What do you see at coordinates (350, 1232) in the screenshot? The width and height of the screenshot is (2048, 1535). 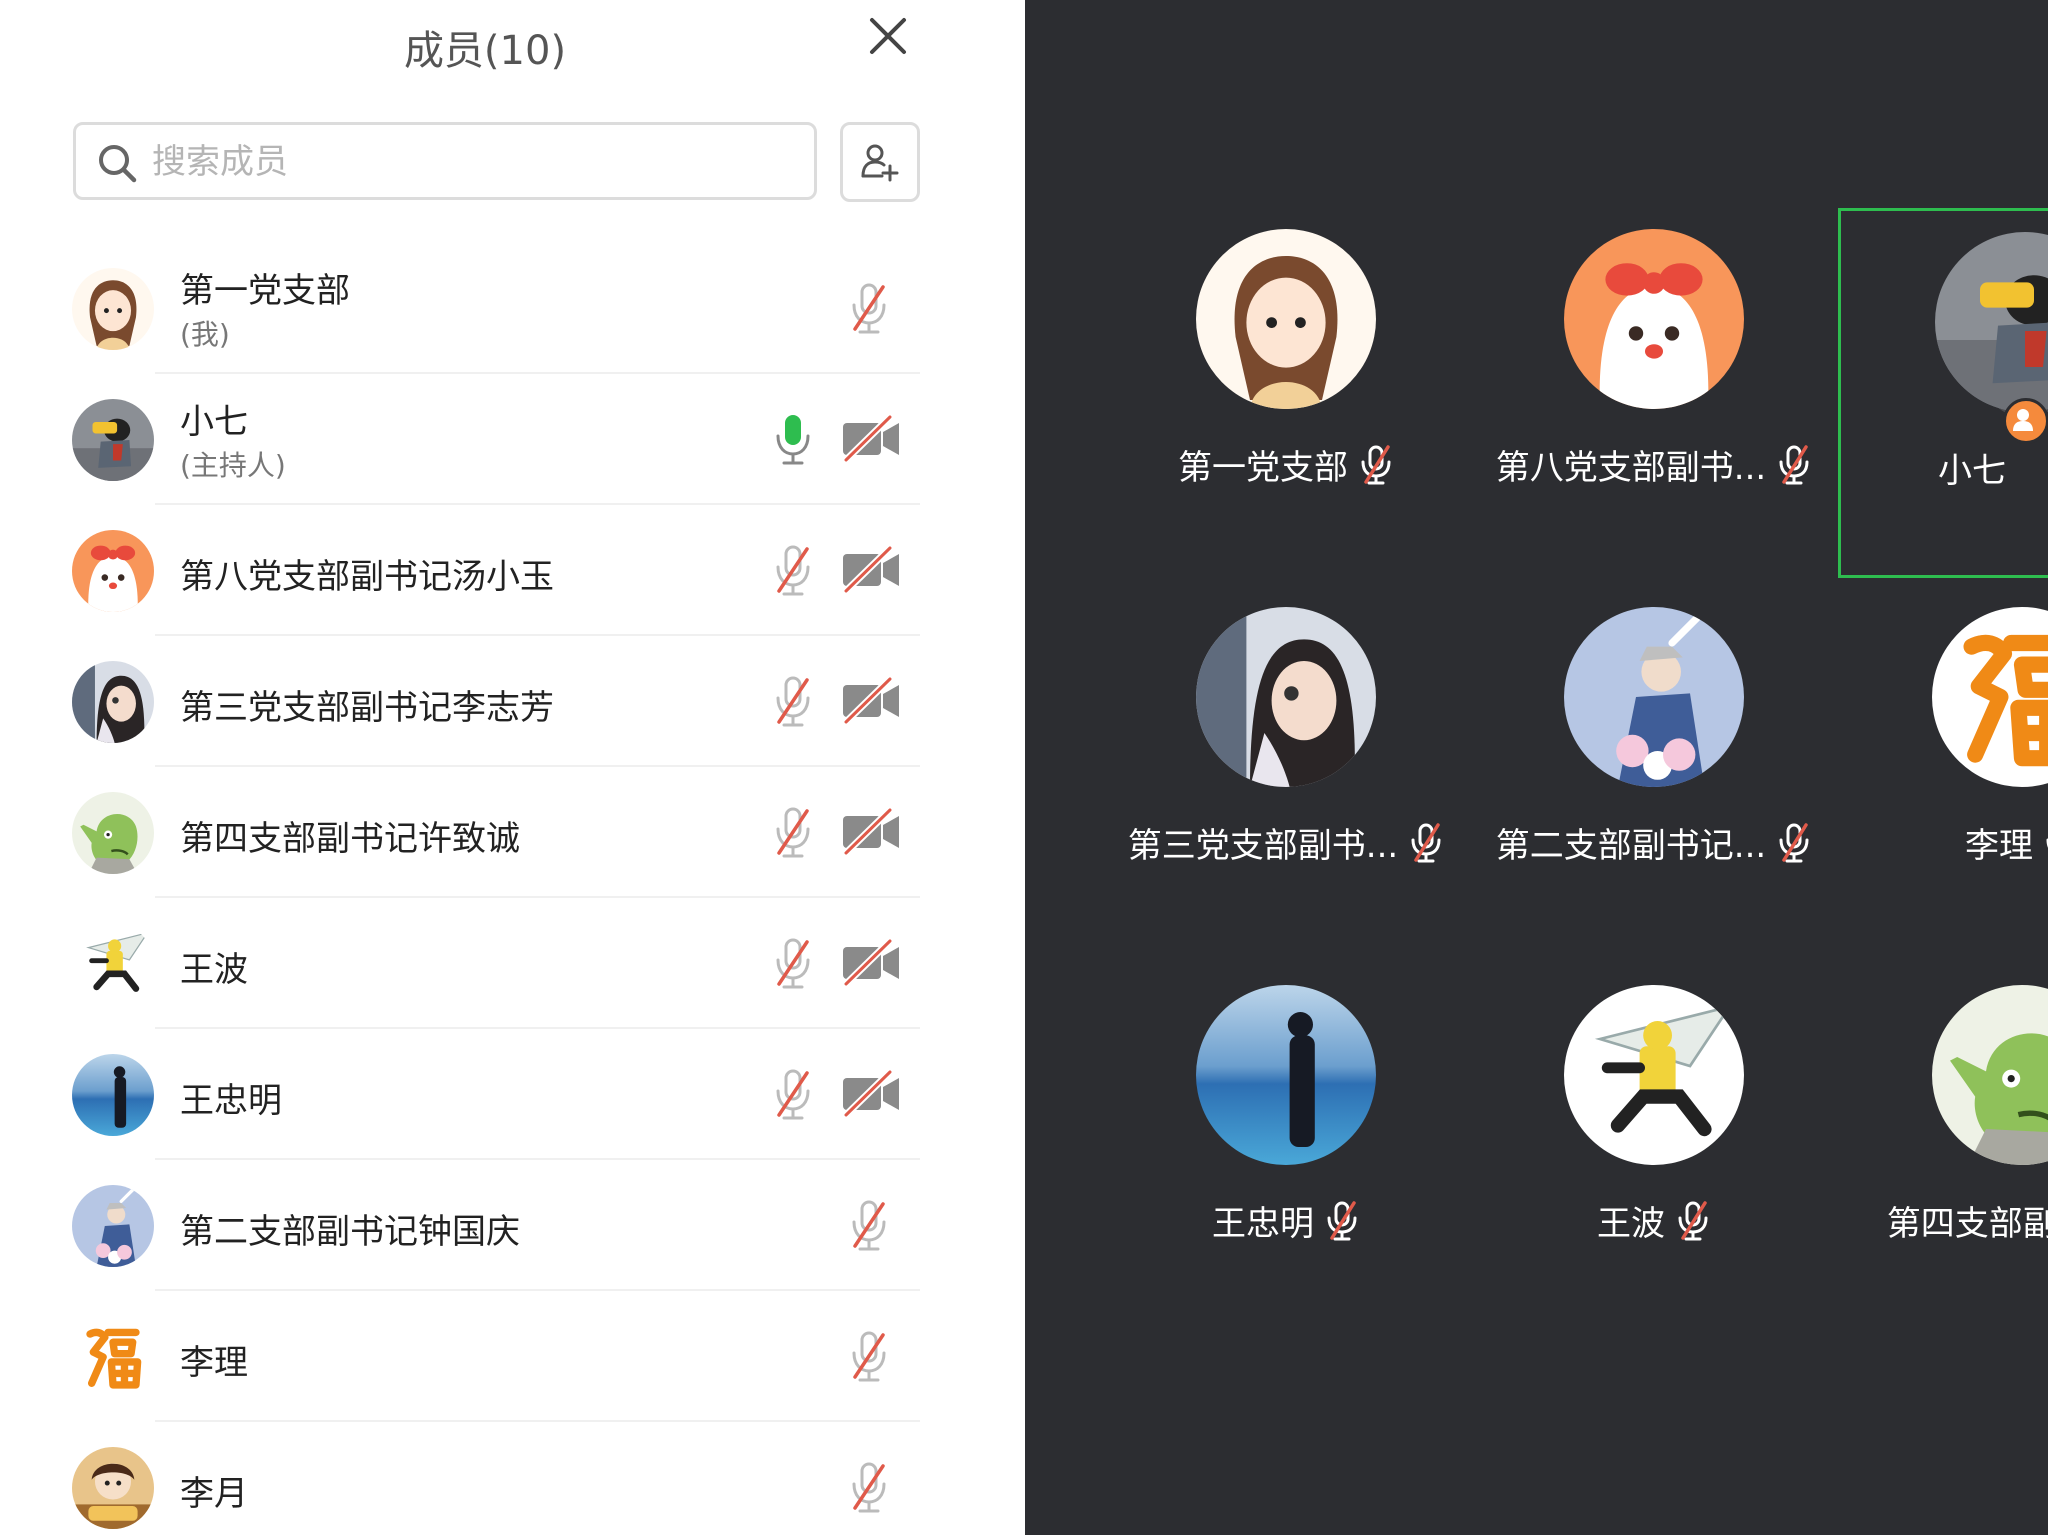 I see `member-name: 第二支部副书记钟国庆` at bounding box center [350, 1232].